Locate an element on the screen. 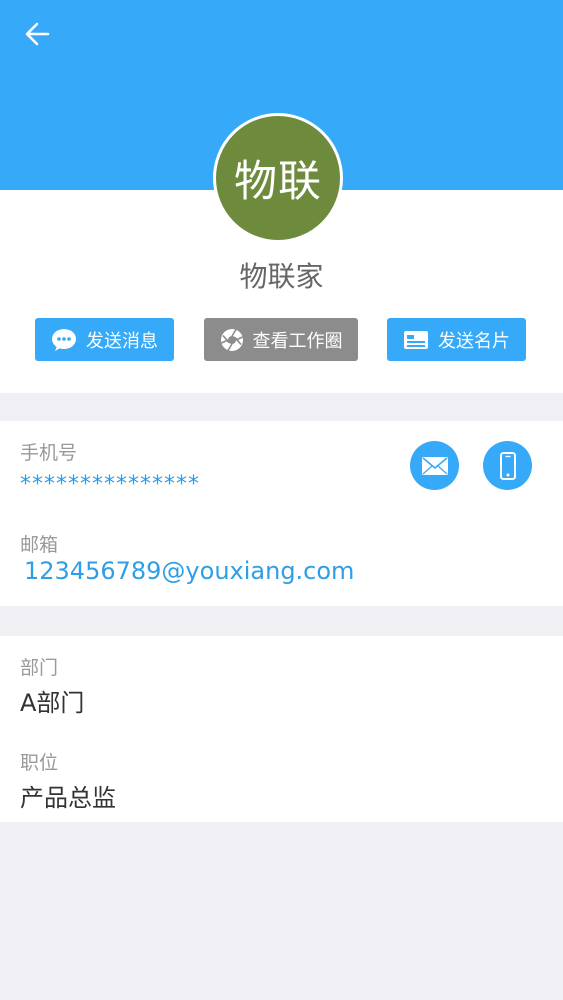  envelope-icon is located at coordinates (434, 465).